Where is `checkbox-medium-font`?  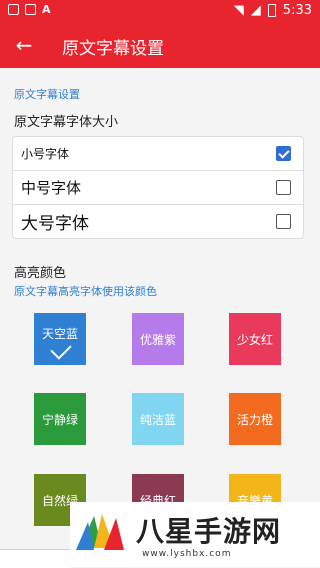 checkbox-medium-font is located at coordinates (283, 187).